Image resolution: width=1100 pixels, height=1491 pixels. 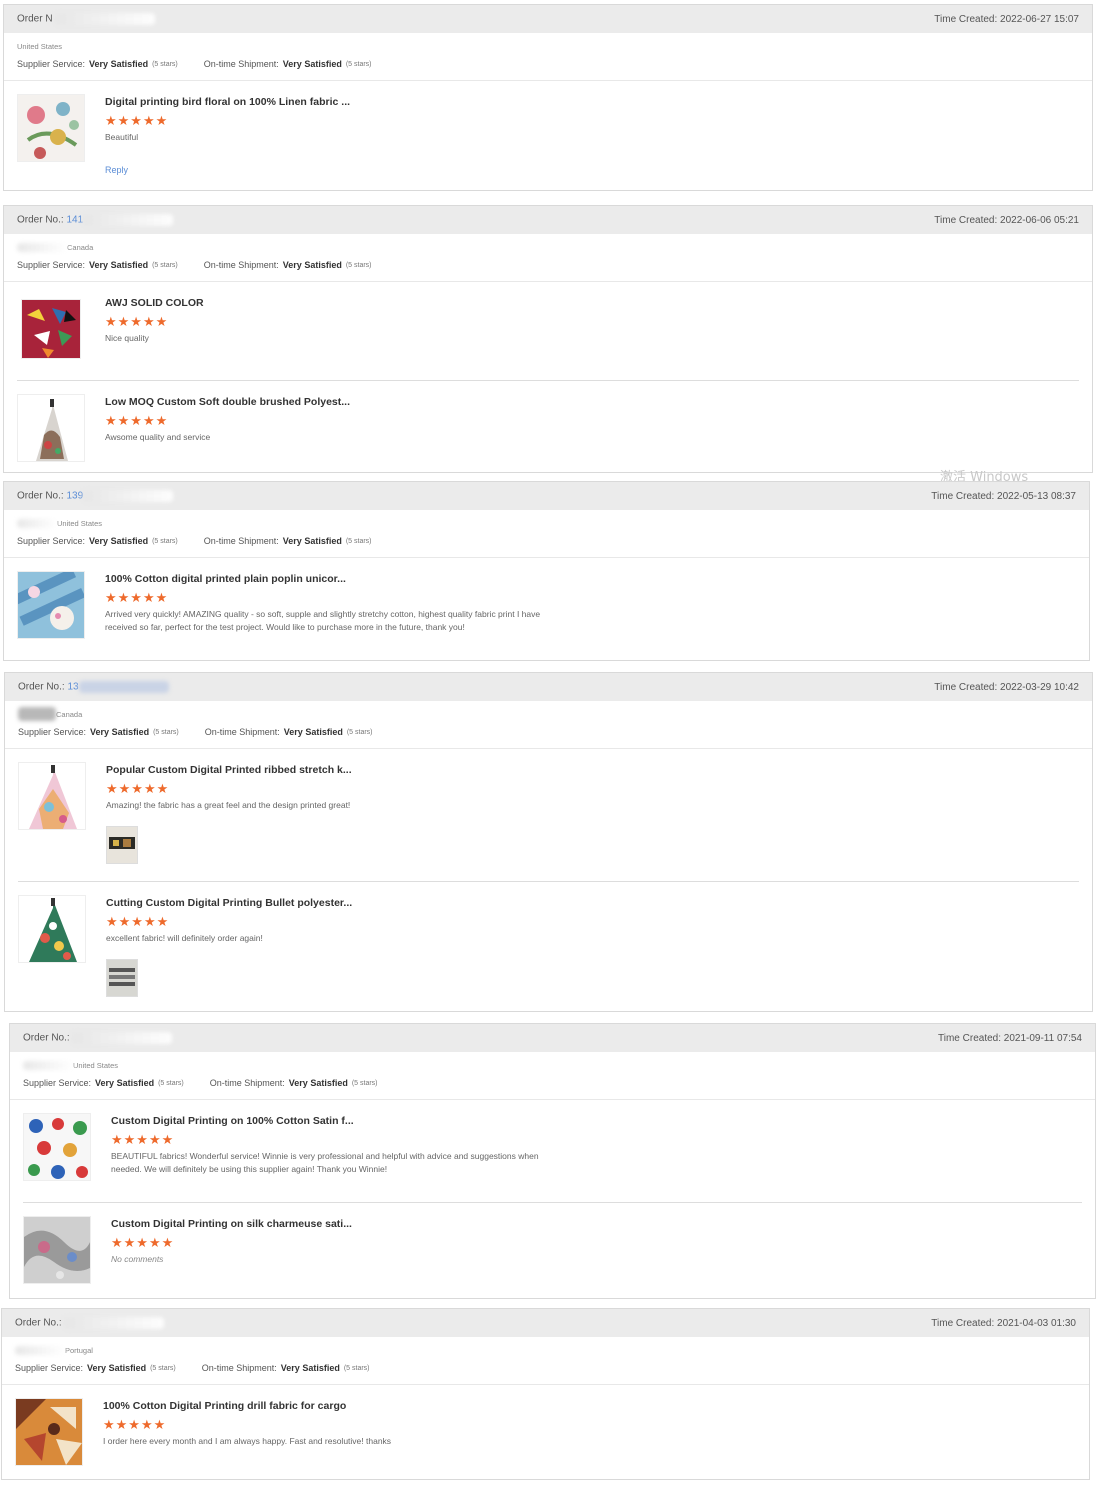 What do you see at coordinates (1006, 220) in the screenshot?
I see `time-created: Time Created: 2022-06-06 05:21` at bounding box center [1006, 220].